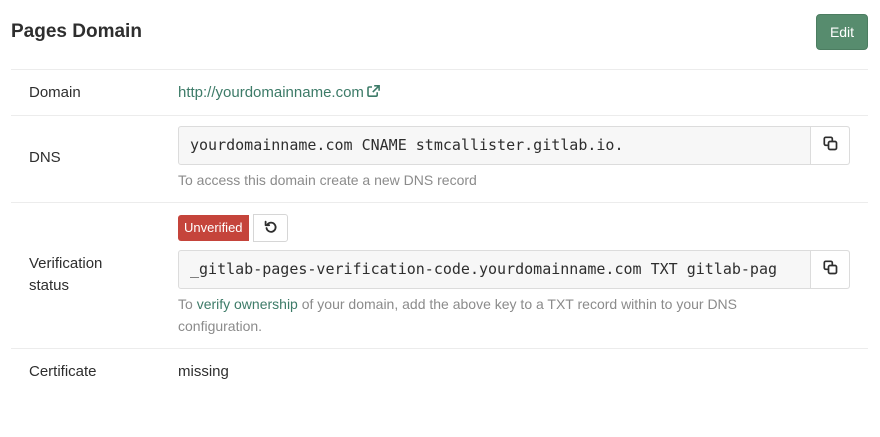  I want to click on edit-button: Edit, so click(842, 32).